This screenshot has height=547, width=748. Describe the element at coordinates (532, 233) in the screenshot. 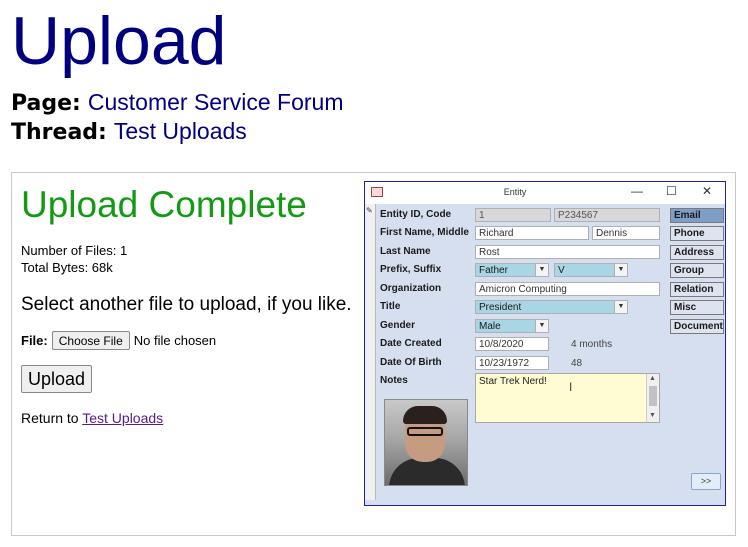

I see `first-name-field: Richard` at that location.